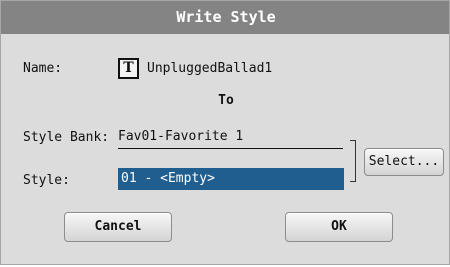 The height and width of the screenshot is (267, 450). I want to click on name-value: UnpluggedBallad1, so click(209, 68).